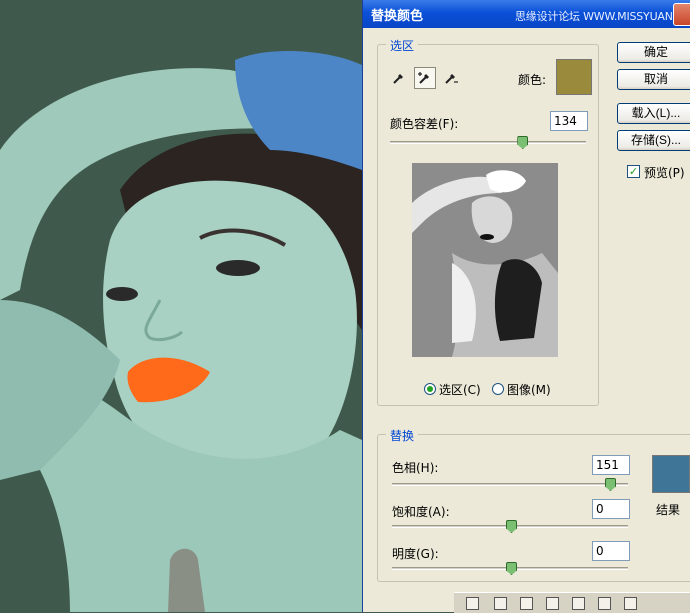 Image resolution: width=690 pixels, height=613 pixels. I want to click on tolerance-input, so click(569, 121).